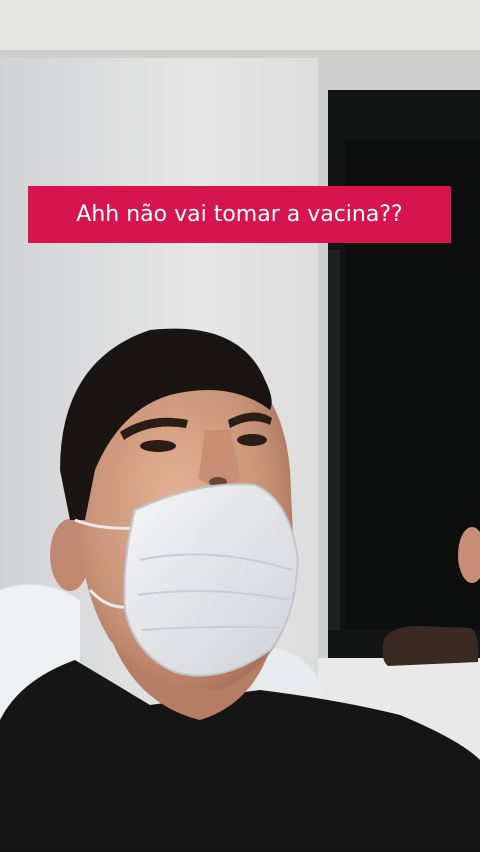  Describe the element at coordinates (252, 440) in the screenshot. I see `right-eye` at that location.